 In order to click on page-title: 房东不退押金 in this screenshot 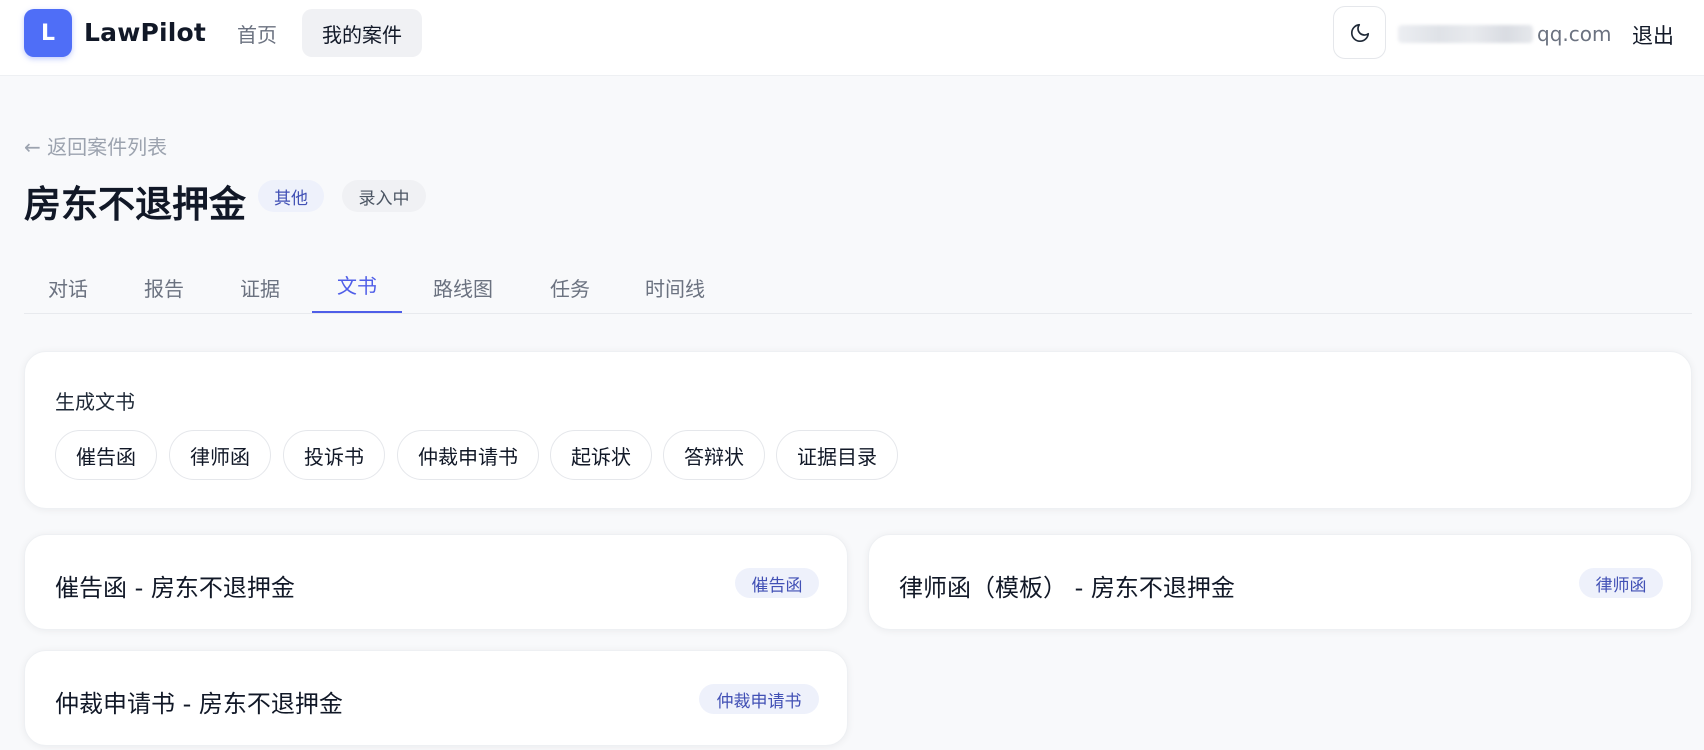, I will do `click(135, 204)`.